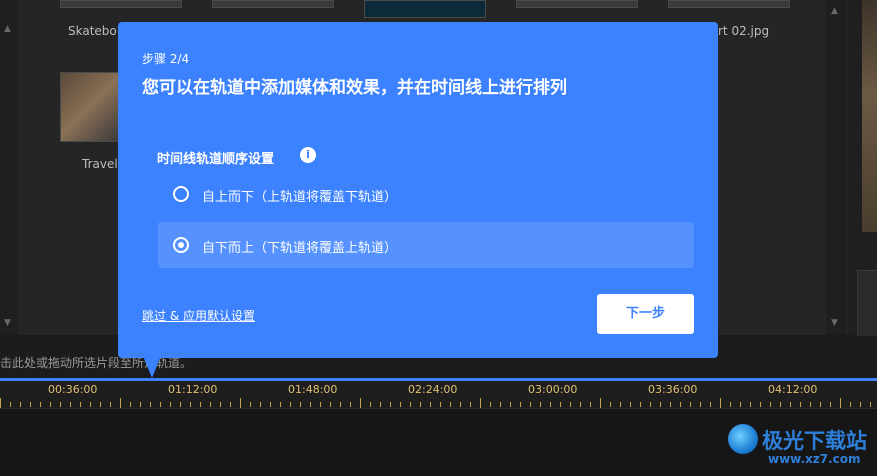 Image resolution: width=877 pixels, height=476 pixels. Describe the element at coordinates (433, 389) in the screenshot. I see `ruler-tick-label: 02:24:00` at that location.